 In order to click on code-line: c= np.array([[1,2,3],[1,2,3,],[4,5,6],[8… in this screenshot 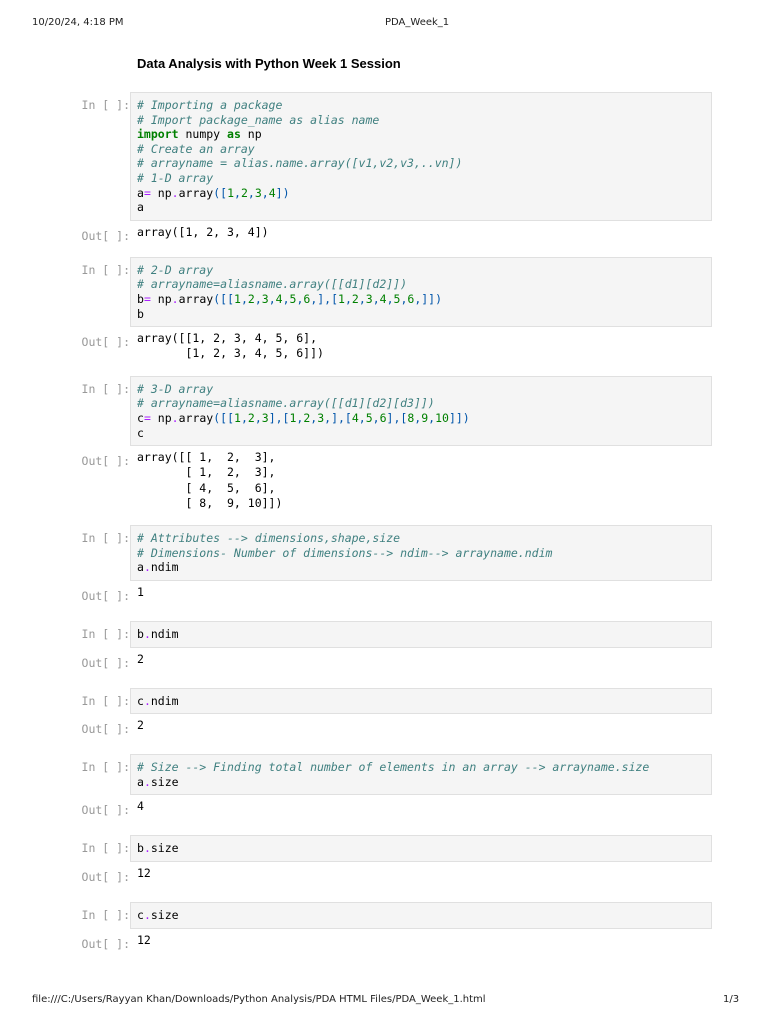, I will do `click(421, 418)`.